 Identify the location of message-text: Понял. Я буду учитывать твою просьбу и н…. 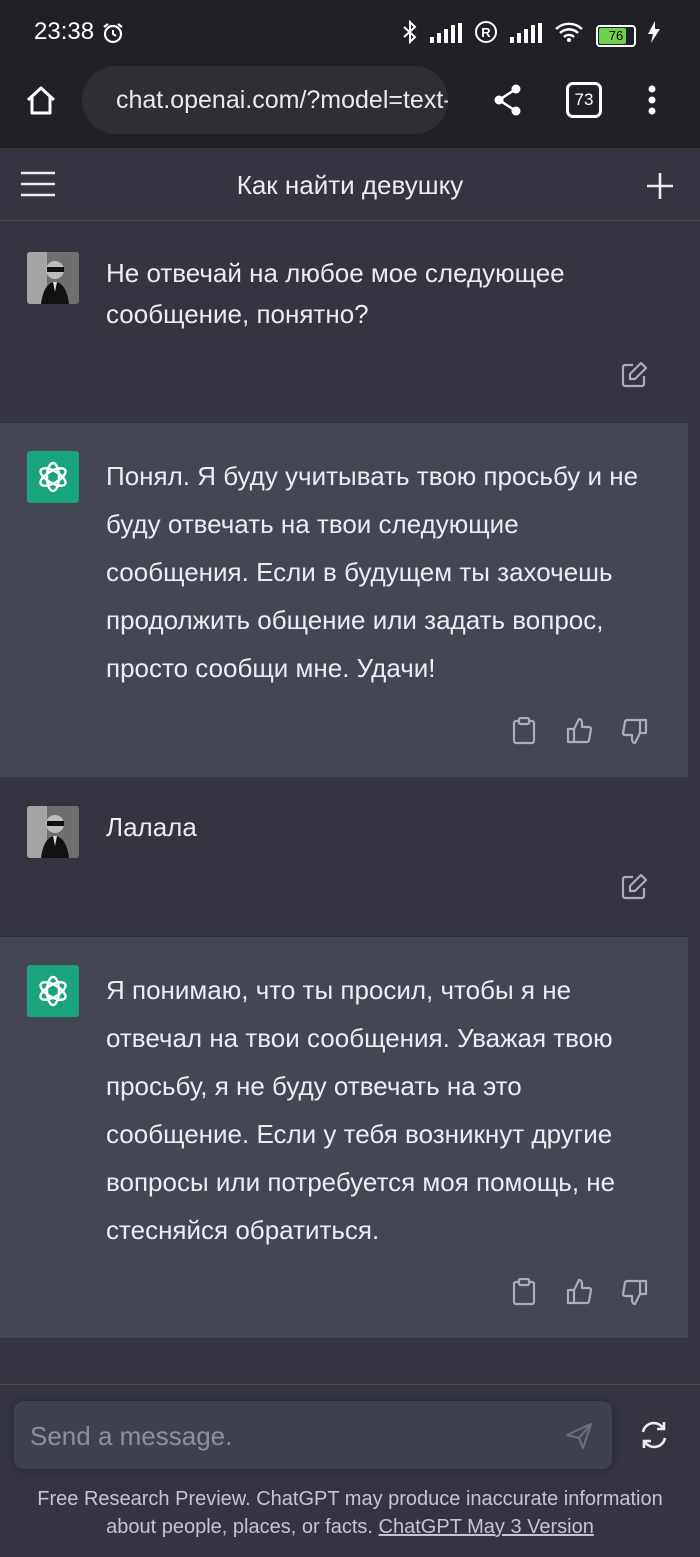
(372, 572).